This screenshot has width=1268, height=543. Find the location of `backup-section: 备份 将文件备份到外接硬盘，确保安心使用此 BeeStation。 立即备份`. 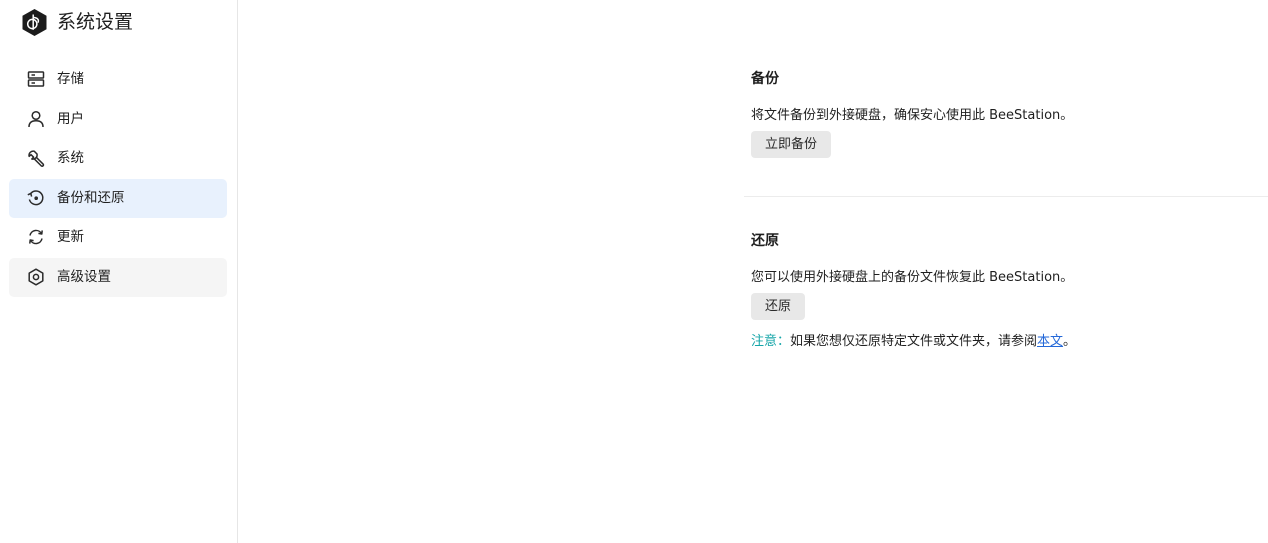

backup-section: 备份 将文件备份到外接硬盘，确保安心使用此 BeeStation。 立即备份 is located at coordinates (1001, 113).